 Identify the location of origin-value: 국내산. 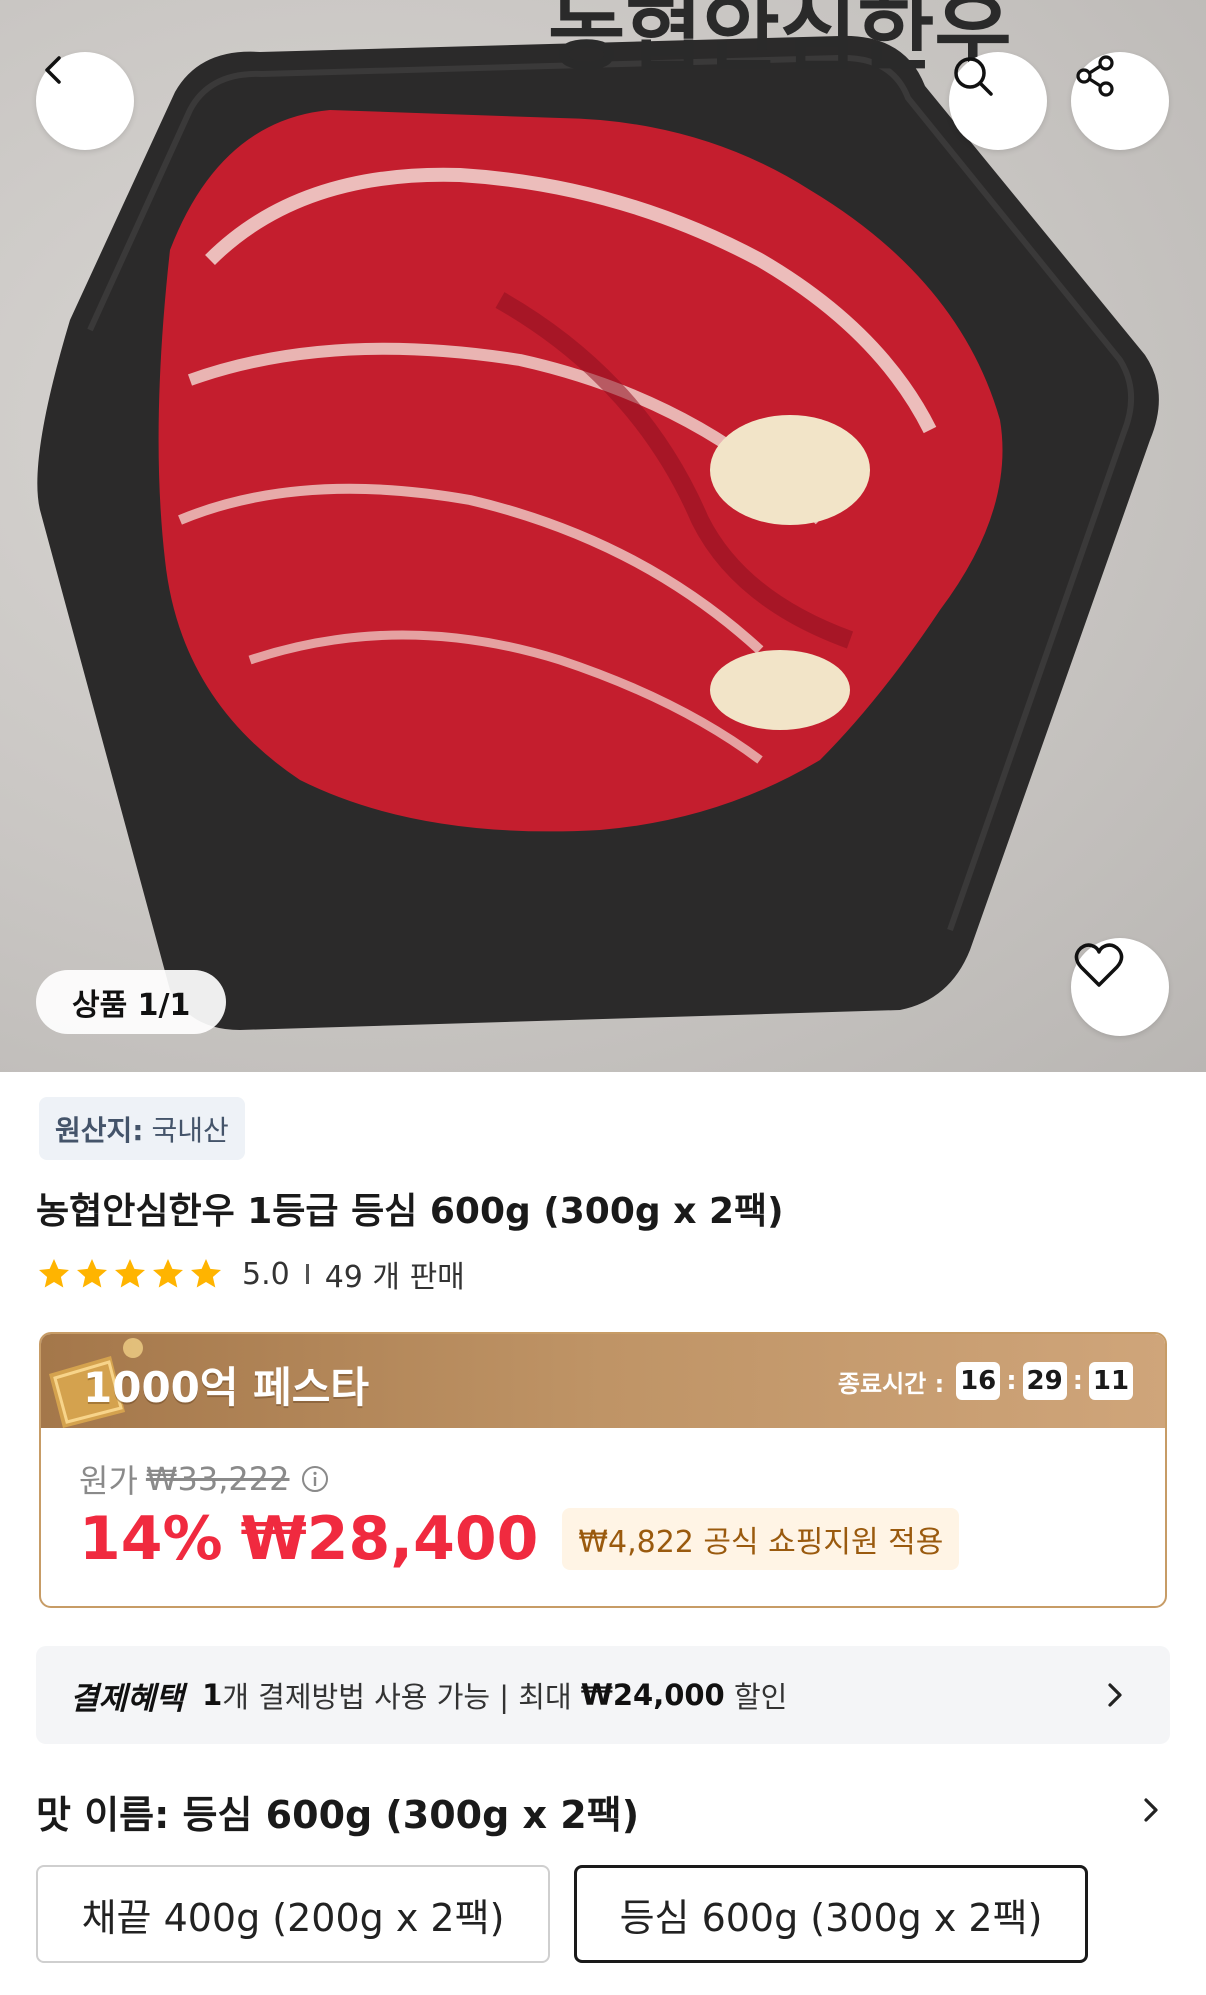
(190, 1130).